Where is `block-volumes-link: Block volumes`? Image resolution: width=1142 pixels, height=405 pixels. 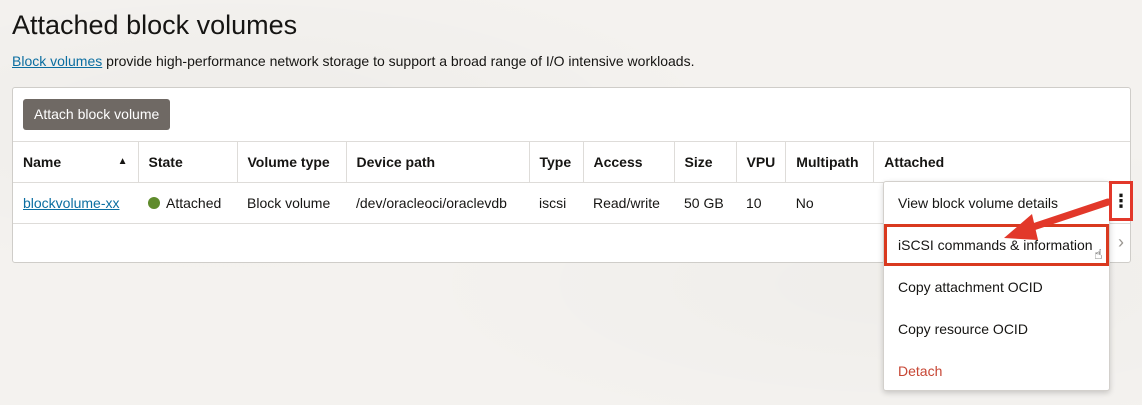 block-volumes-link: Block volumes is located at coordinates (57, 61).